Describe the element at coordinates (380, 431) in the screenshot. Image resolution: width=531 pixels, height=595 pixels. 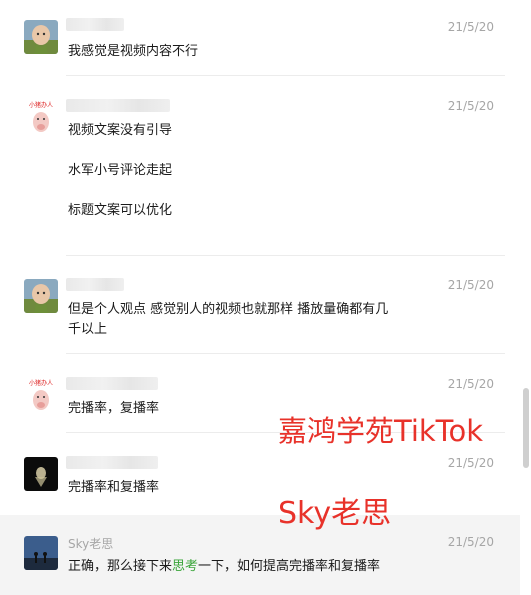
I see `watermark-title: 嘉鸿学苑TikTok` at that location.